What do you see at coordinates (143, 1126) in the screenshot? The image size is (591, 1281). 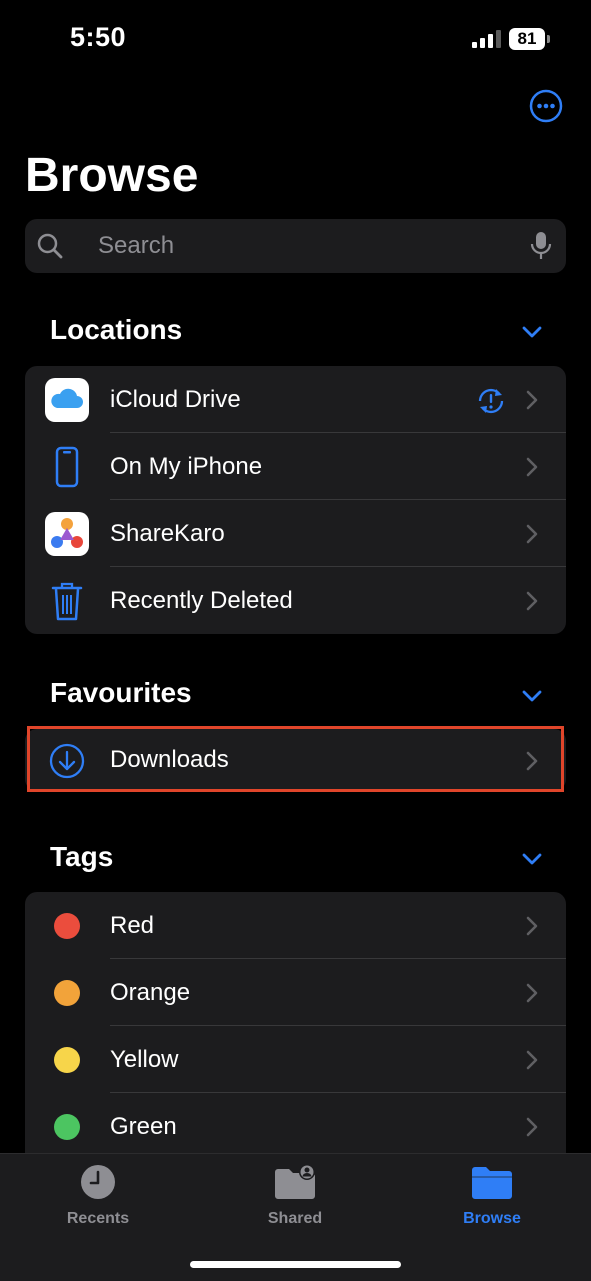 I see `tag-label: Green` at bounding box center [143, 1126].